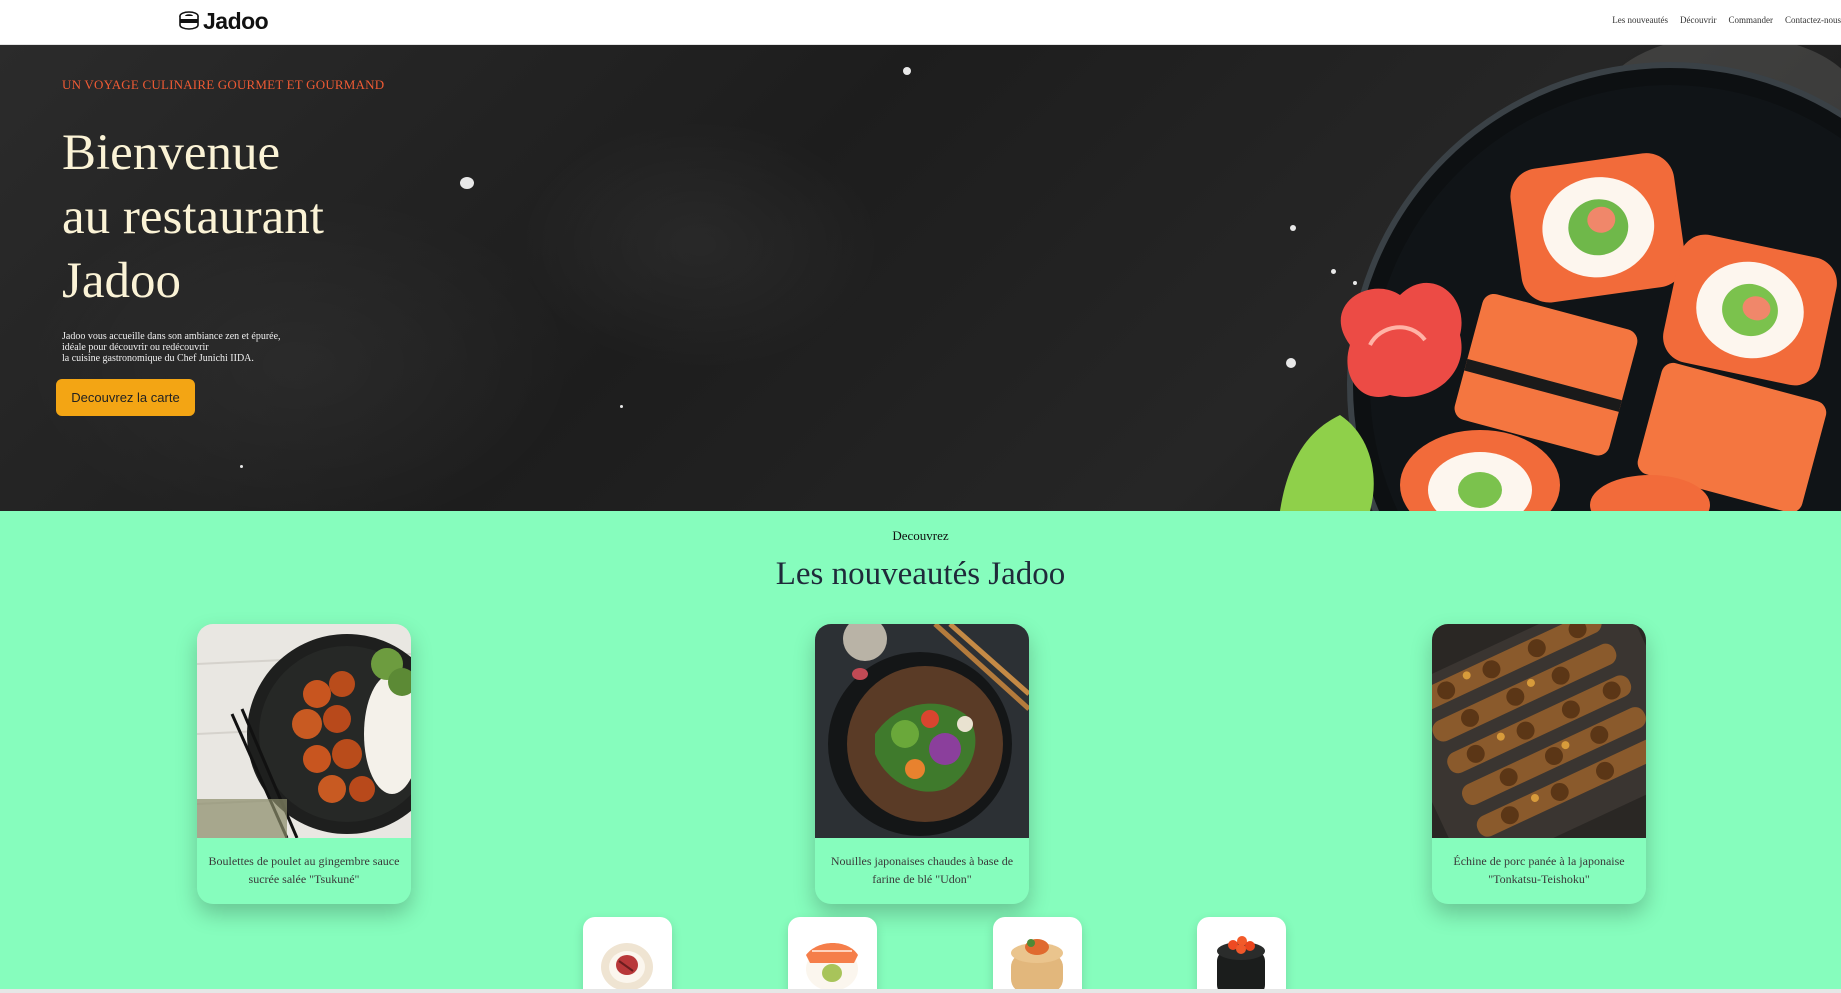 Image resolution: width=1841 pixels, height=993 pixels. I want to click on nav-link-contact: Contactez-nous, so click(1813, 20).